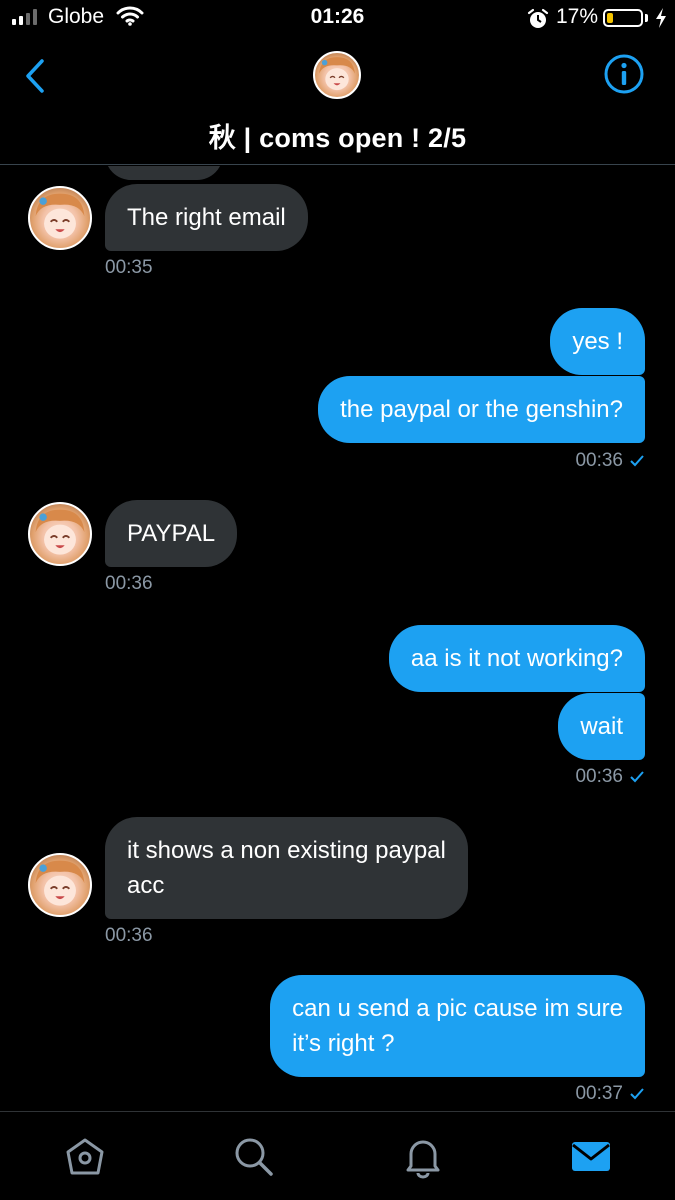 This screenshot has height=1200, width=675. I want to click on messages-envelope-icon, so click(591, 1156).